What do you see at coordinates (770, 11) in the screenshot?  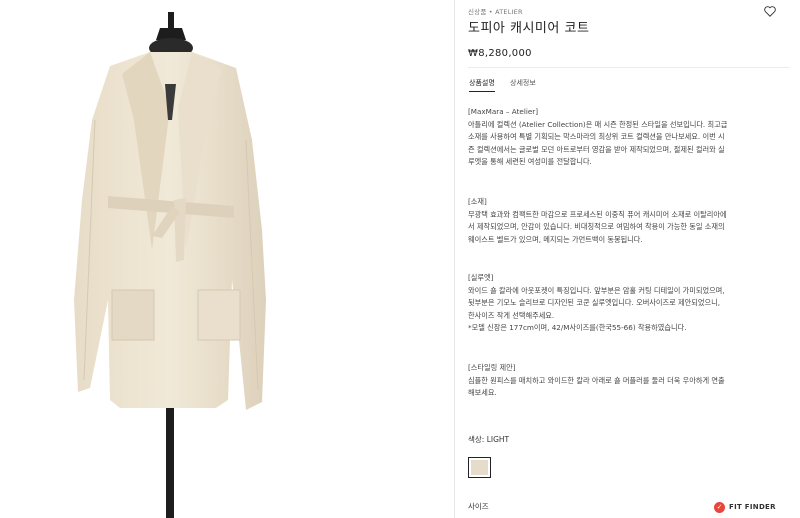 I see `heart-icon` at bounding box center [770, 11].